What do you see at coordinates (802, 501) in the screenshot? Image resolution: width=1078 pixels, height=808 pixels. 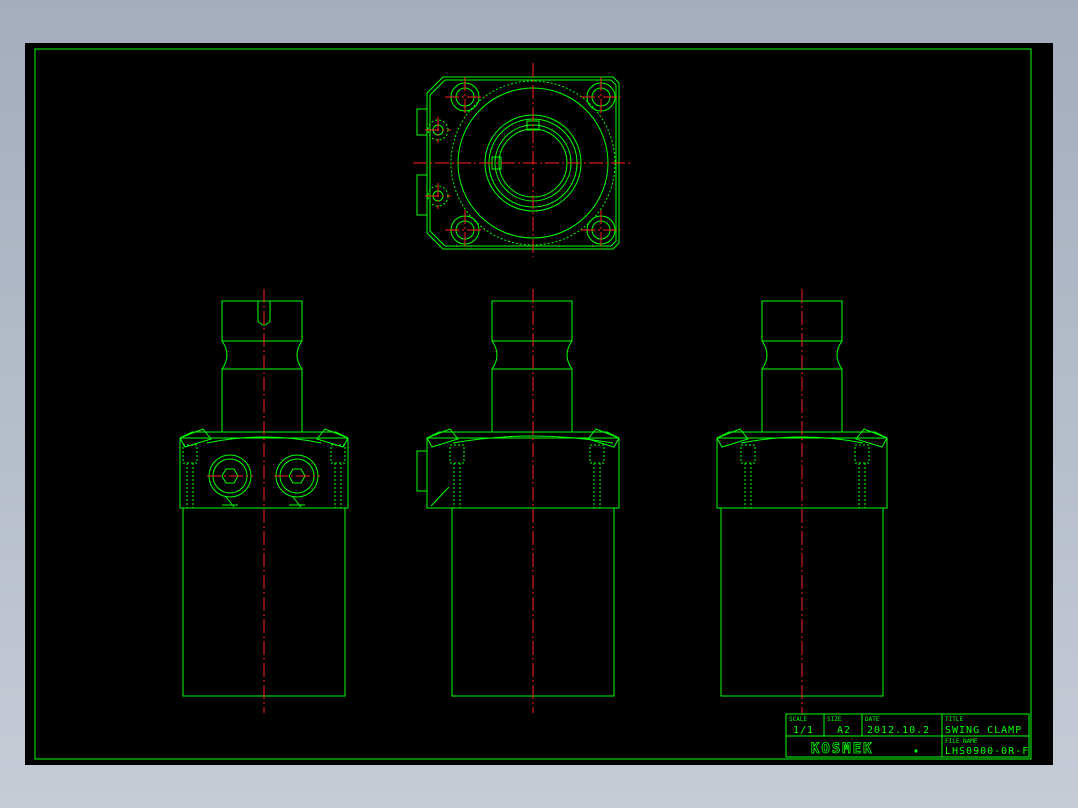 I see `side-view-right` at bounding box center [802, 501].